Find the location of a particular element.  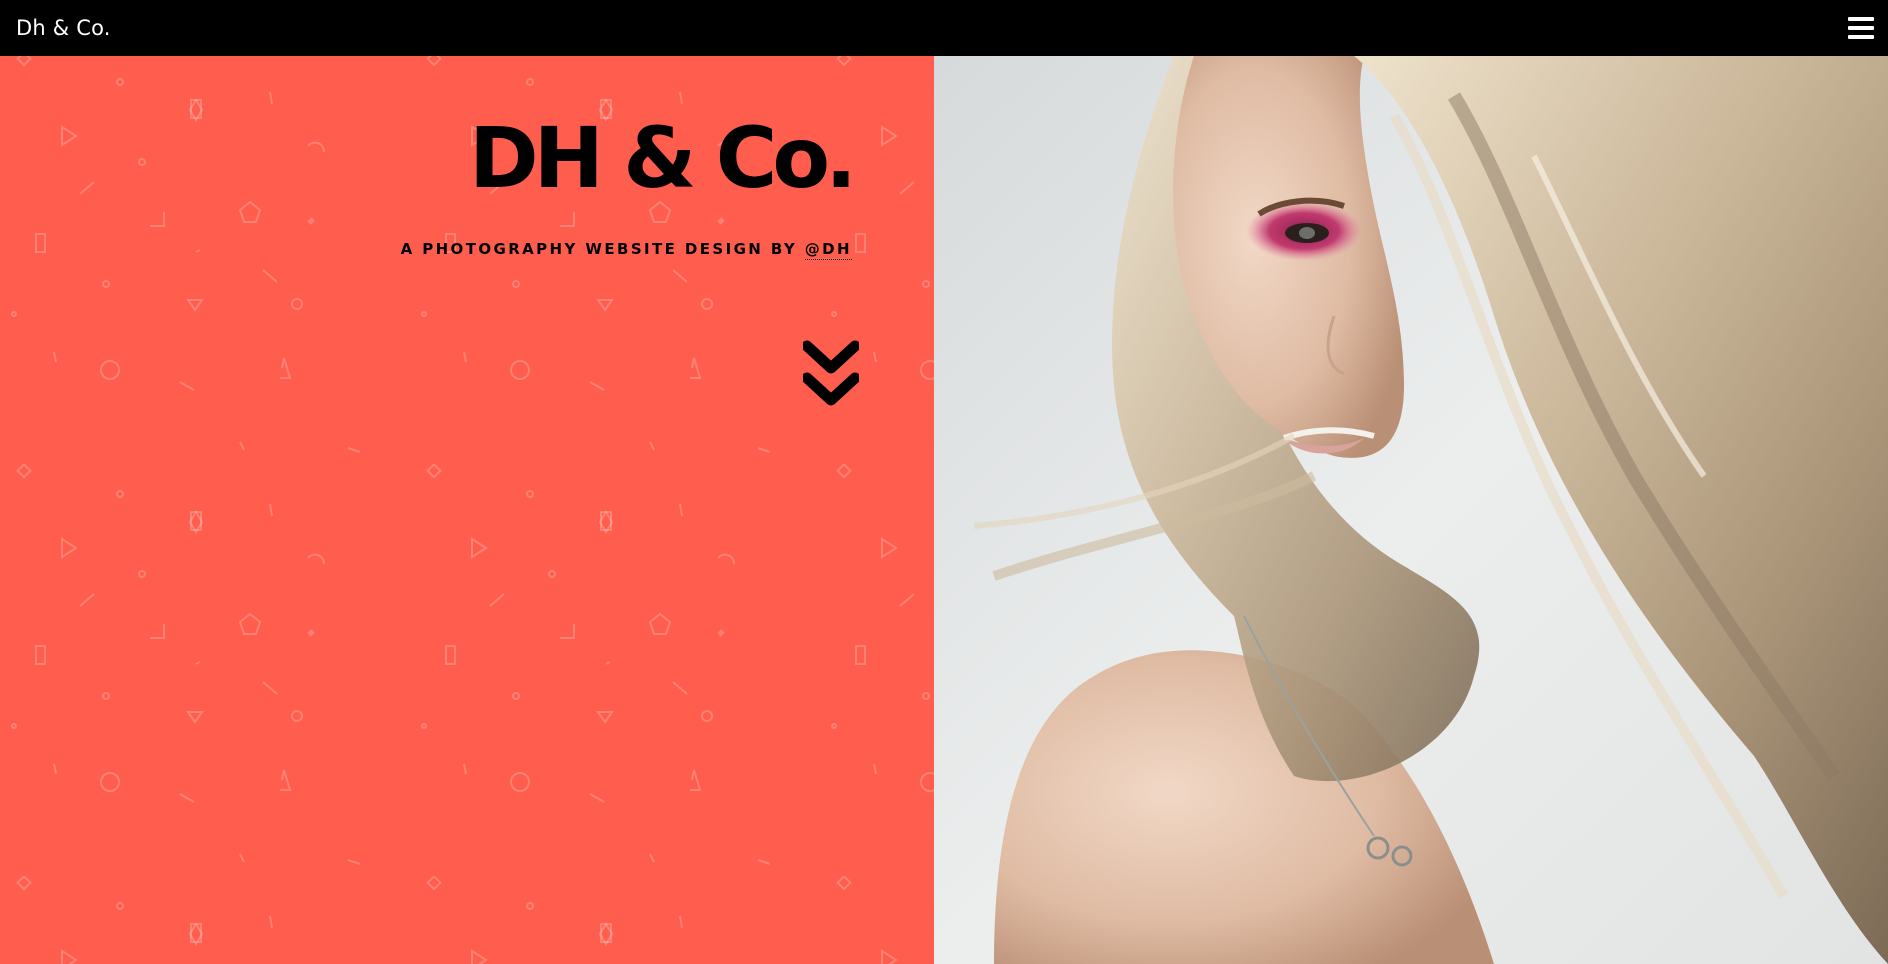

author-link: @DH is located at coordinates (828, 250).